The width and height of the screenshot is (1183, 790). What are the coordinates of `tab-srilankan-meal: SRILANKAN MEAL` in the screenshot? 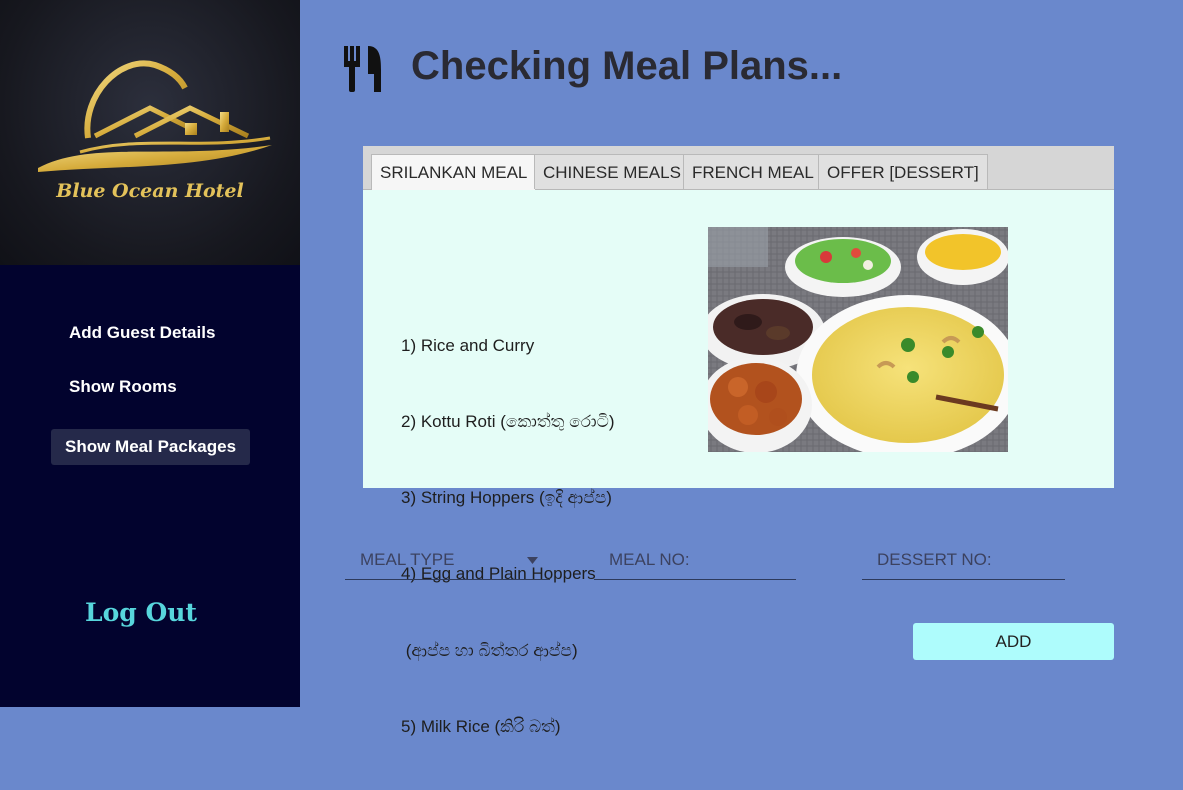 It's located at (454, 172).